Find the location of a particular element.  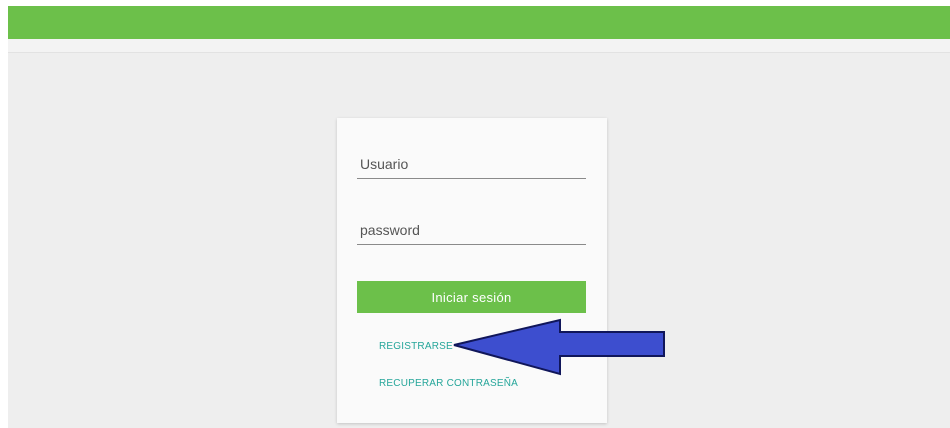

top-bar-divider is located at coordinates (479, 46).